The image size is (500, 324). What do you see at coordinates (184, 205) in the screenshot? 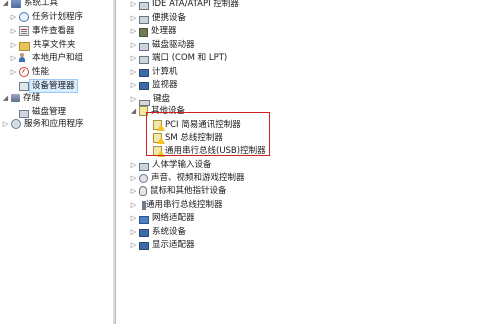
I see `device-tree-item-label: 通用串行总线控制器` at bounding box center [184, 205].